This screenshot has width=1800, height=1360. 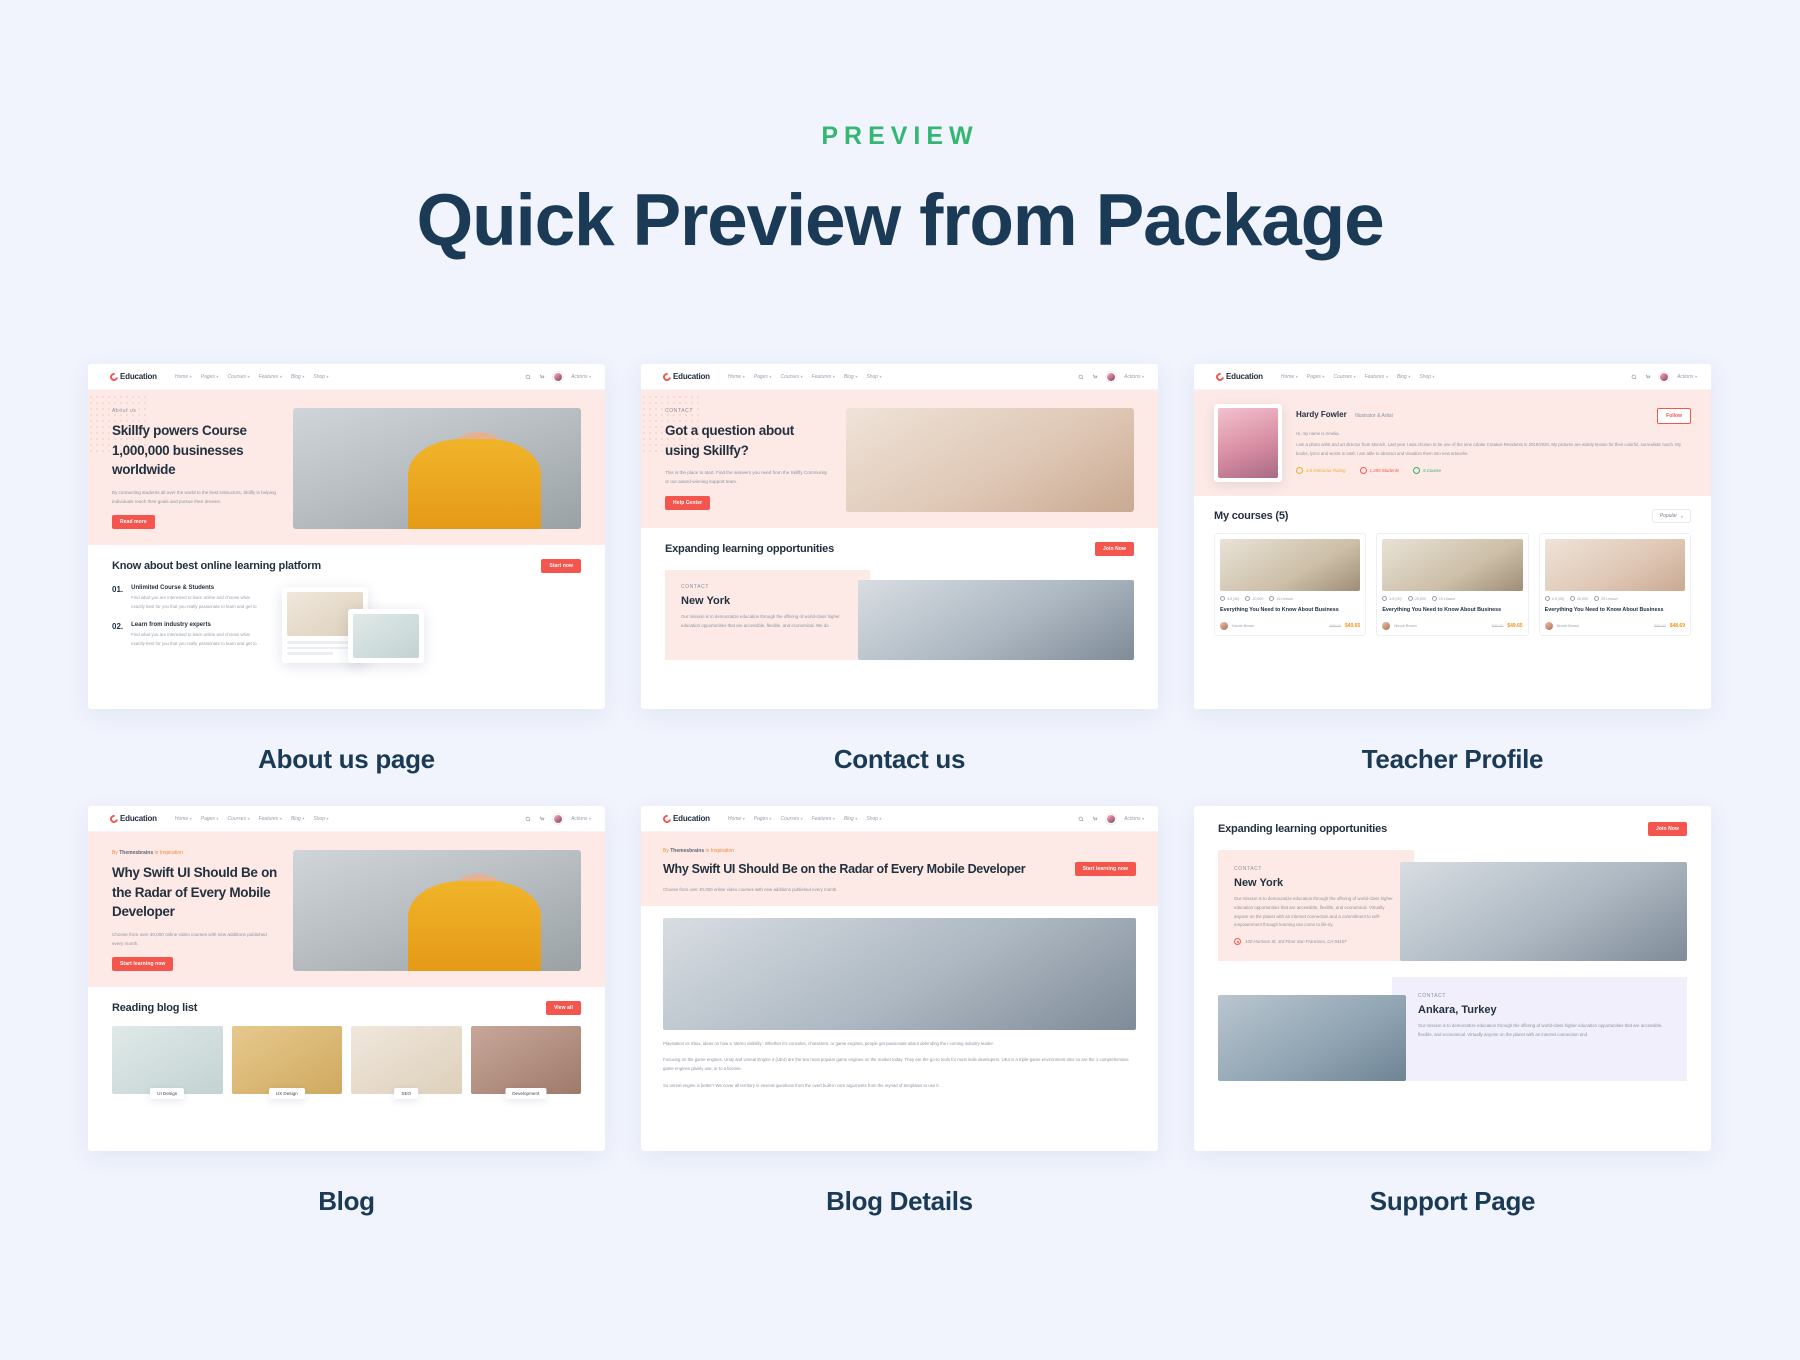 I want to click on students-icon, so click(x=1363, y=471).